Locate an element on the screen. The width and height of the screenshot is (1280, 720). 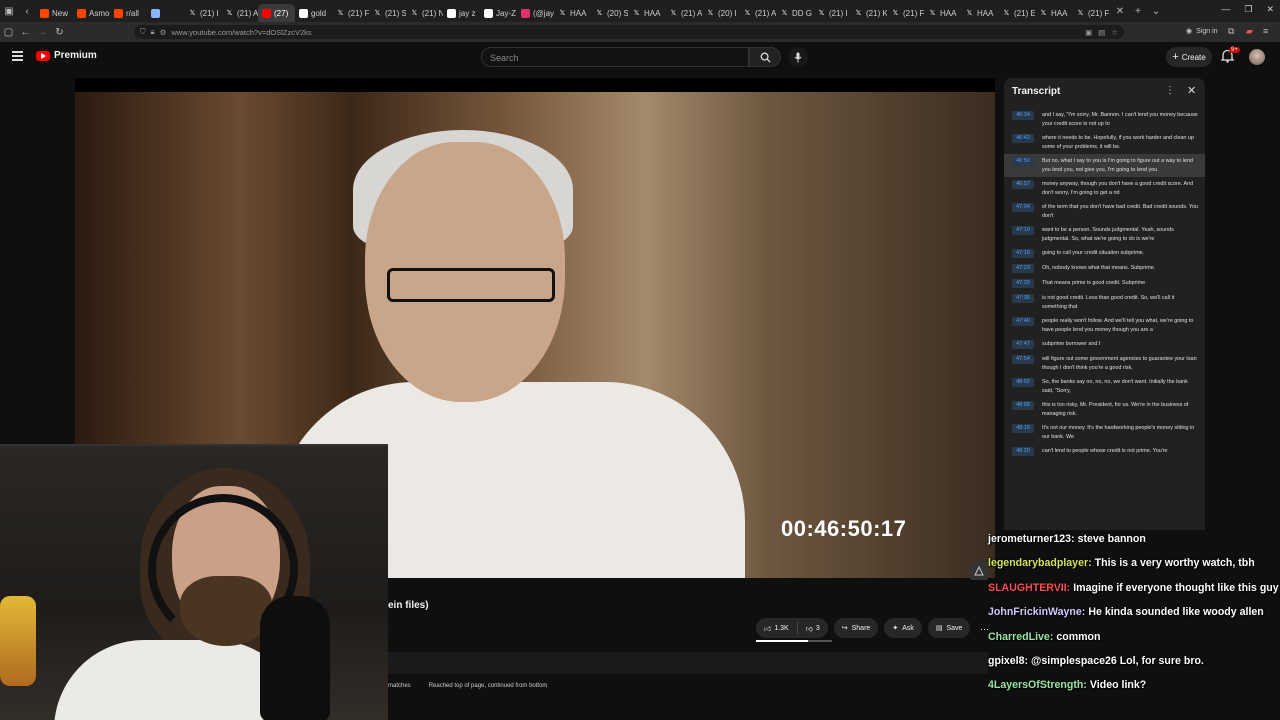
share-button: ↪ Share is located at coordinates (856, 628).